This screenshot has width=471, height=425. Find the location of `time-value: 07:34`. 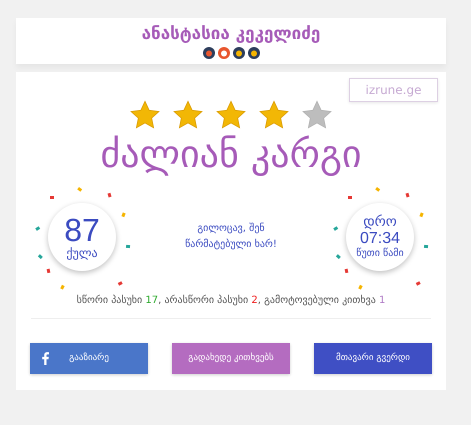

time-value: 07:34 is located at coordinates (380, 239).